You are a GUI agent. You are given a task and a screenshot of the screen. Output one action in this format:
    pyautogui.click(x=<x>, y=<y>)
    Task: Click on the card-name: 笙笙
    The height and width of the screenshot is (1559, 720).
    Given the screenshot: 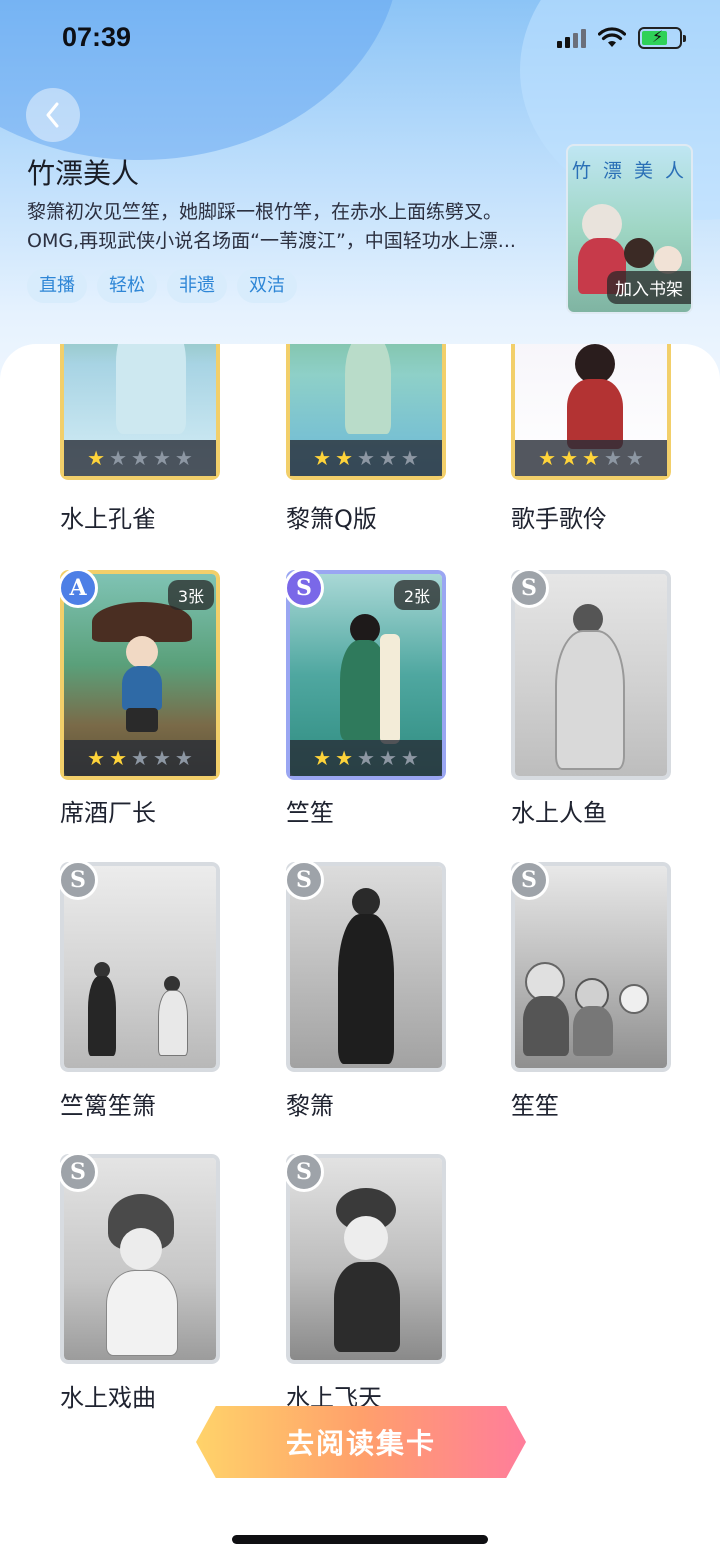 What is the action you would take?
    pyautogui.click(x=535, y=1106)
    